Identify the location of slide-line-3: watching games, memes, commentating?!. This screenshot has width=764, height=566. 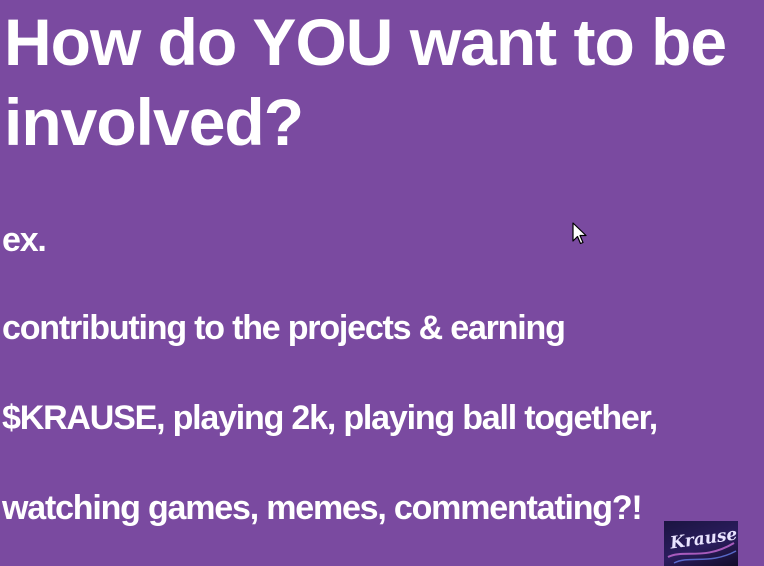
(322, 508).